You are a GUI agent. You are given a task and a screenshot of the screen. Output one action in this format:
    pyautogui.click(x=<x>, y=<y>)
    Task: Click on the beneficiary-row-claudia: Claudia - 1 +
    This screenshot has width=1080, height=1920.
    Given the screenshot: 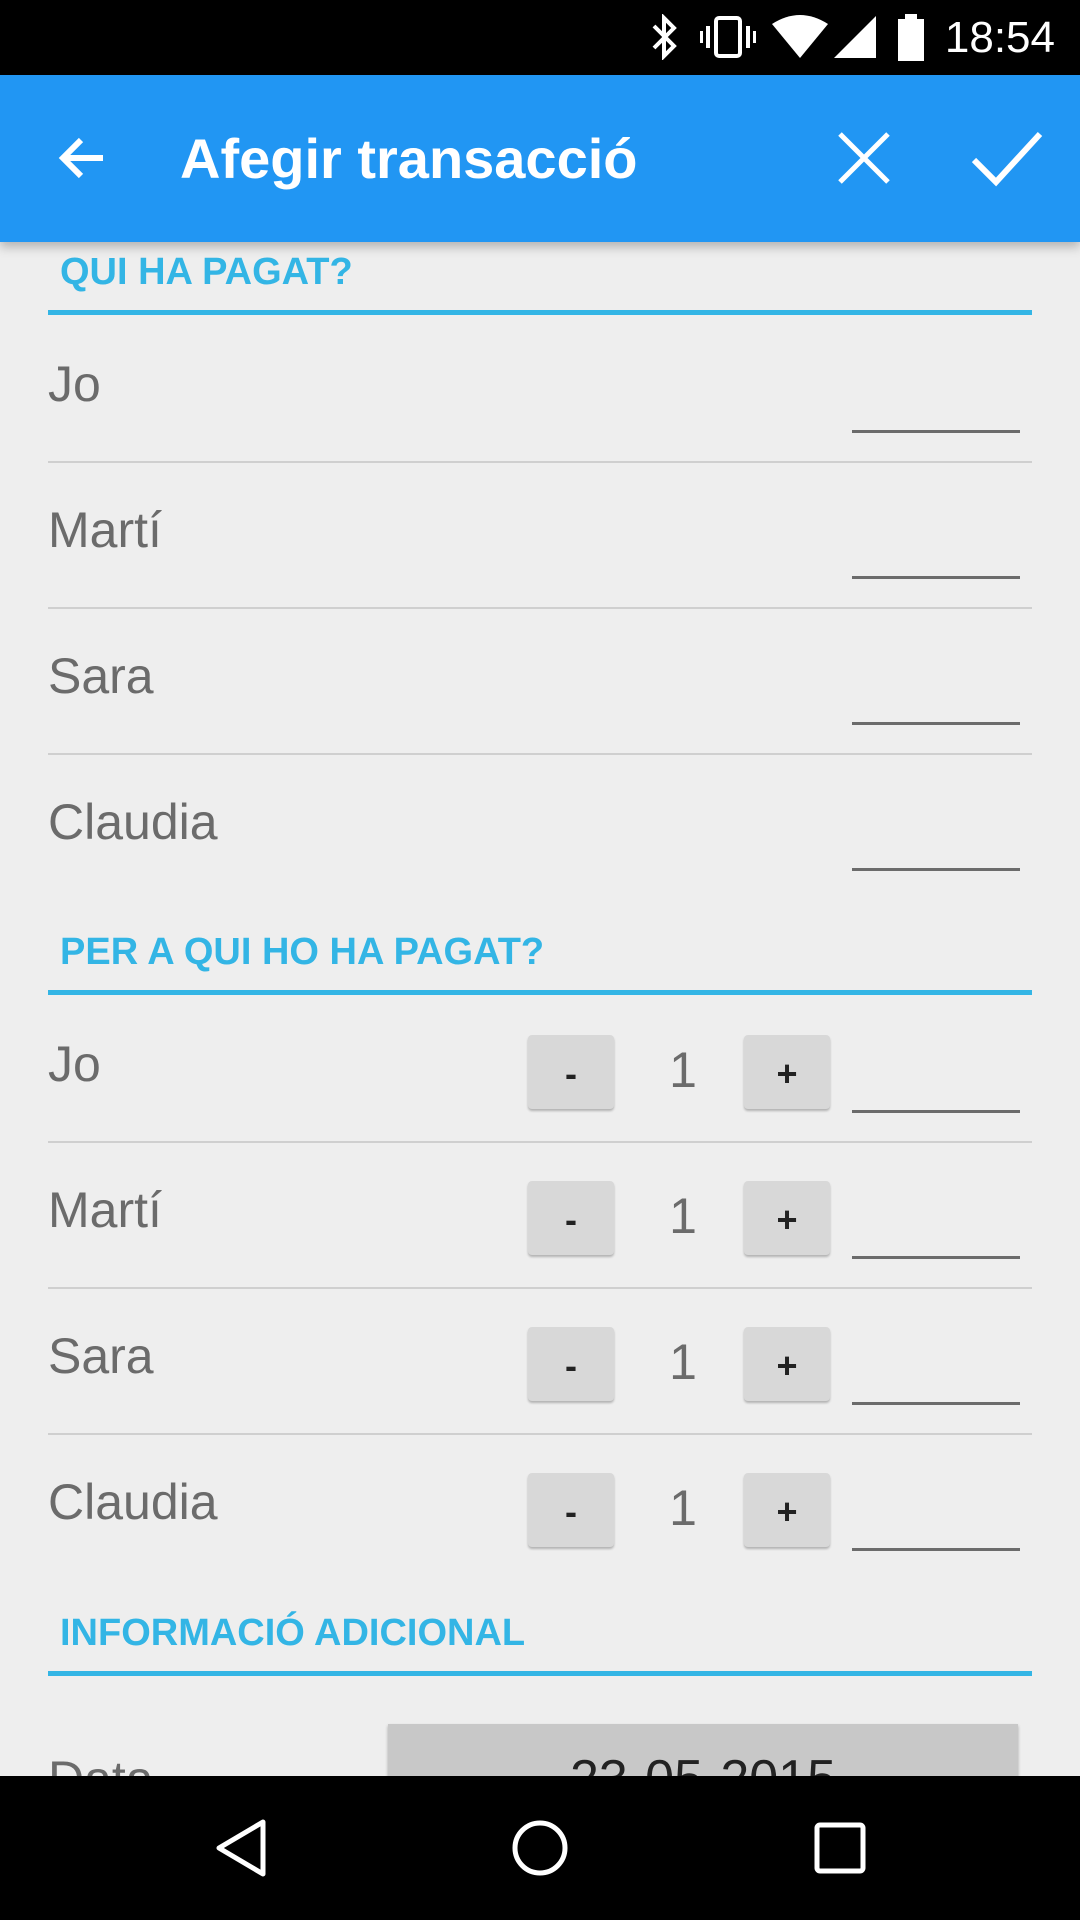 What is the action you would take?
    pyautogui.click(x=540, y=1506)
    